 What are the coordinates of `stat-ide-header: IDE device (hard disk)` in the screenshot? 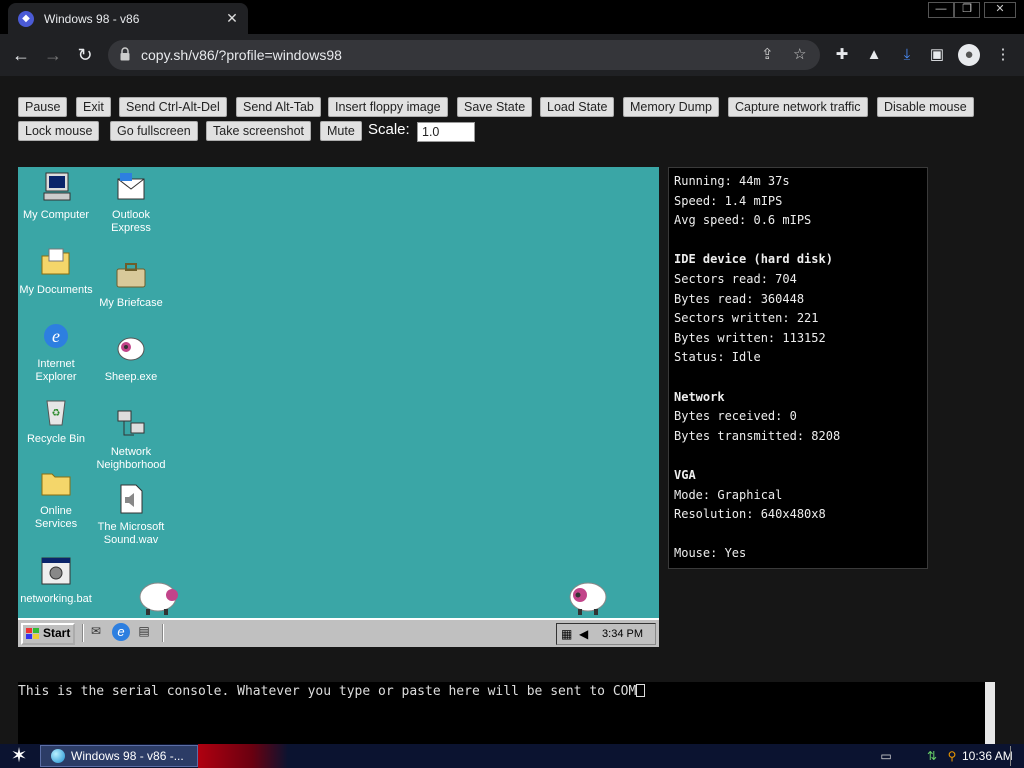 It's located at (753, 259).